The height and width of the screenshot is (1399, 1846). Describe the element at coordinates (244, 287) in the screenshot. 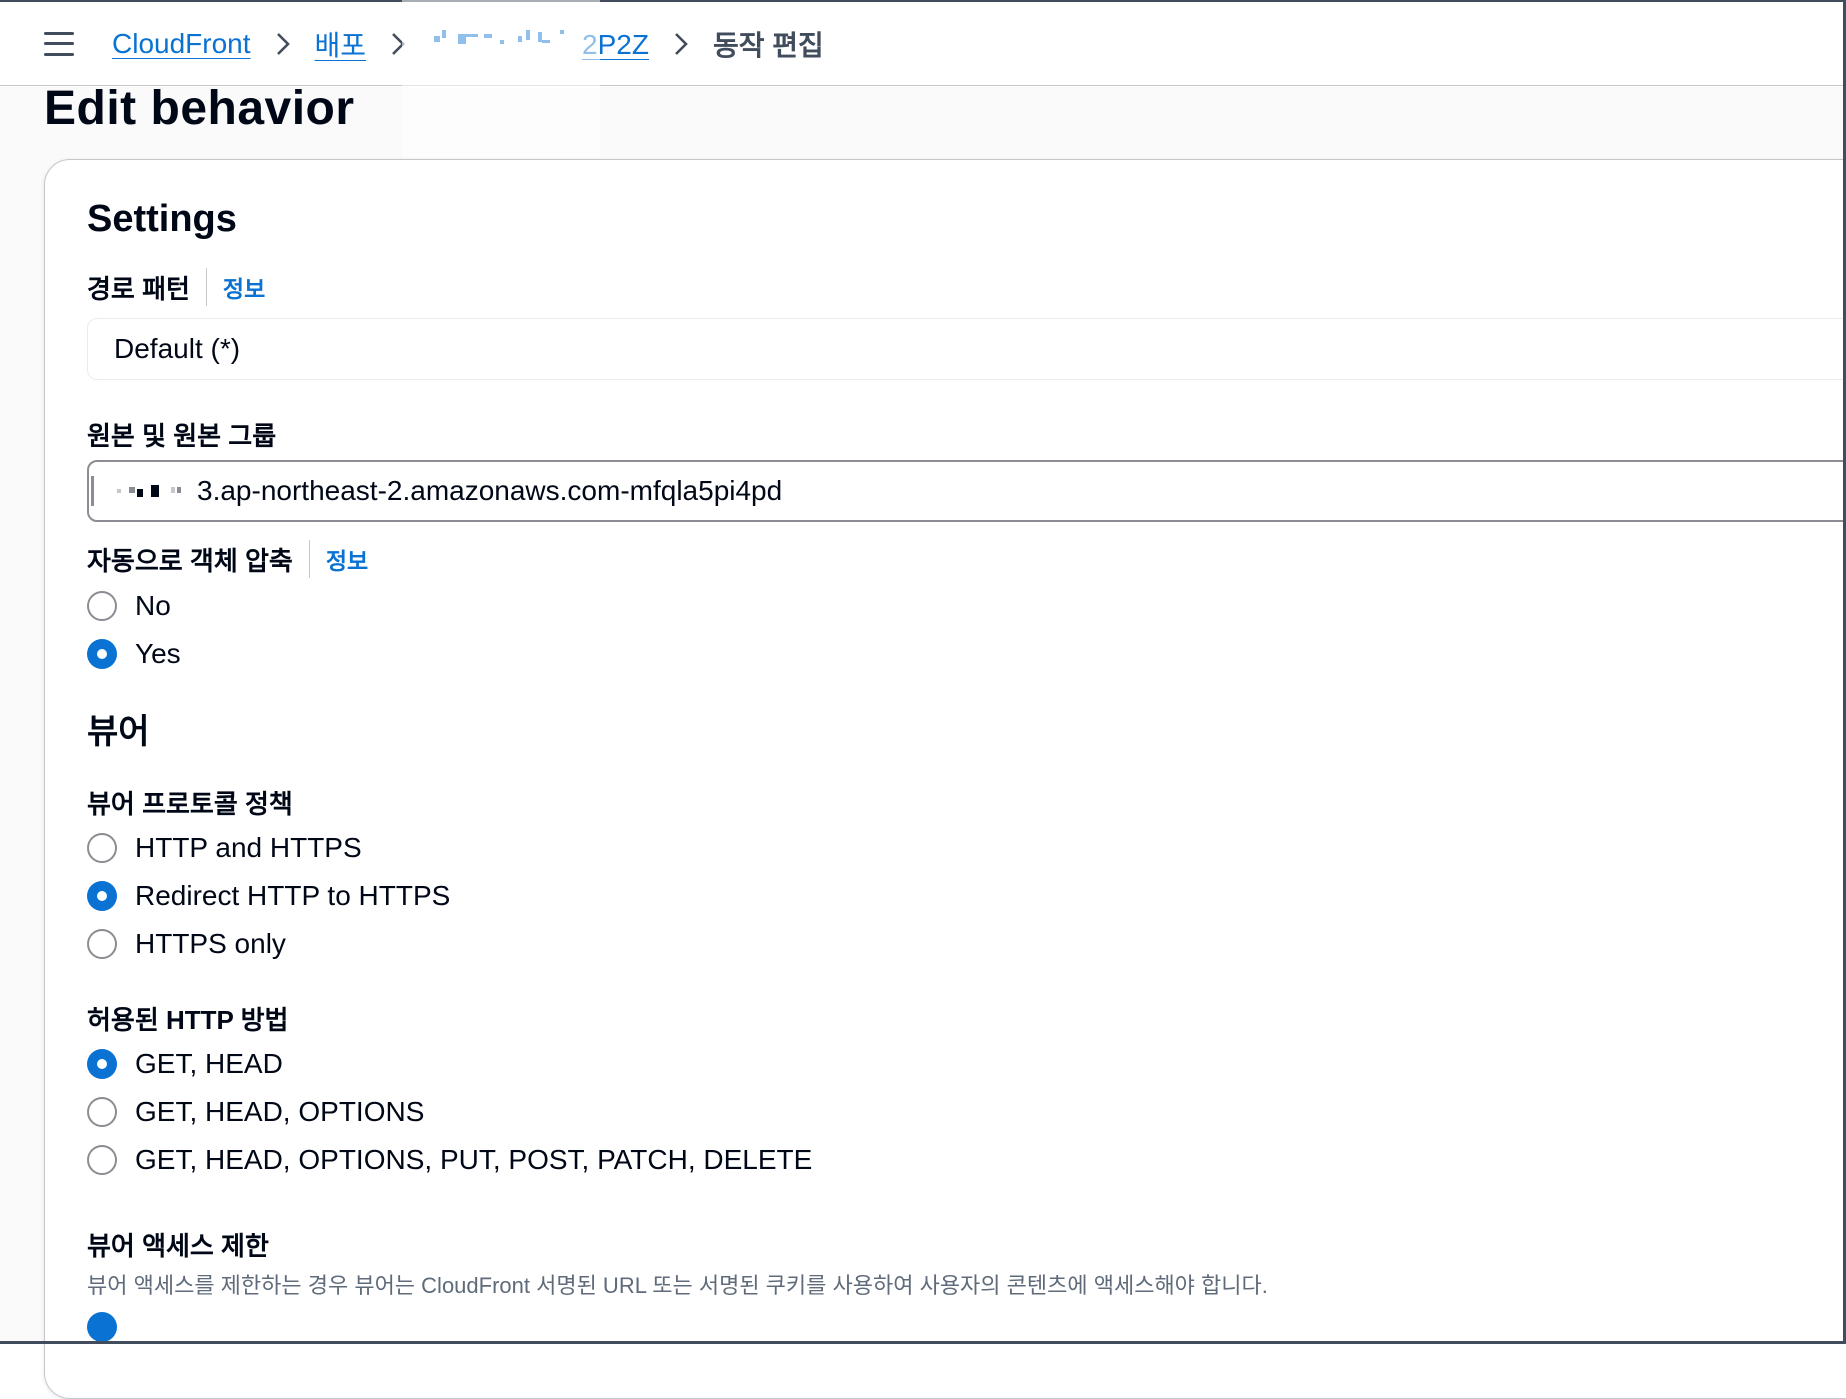

I see `path-pattern-info-link: 정보` at that location.